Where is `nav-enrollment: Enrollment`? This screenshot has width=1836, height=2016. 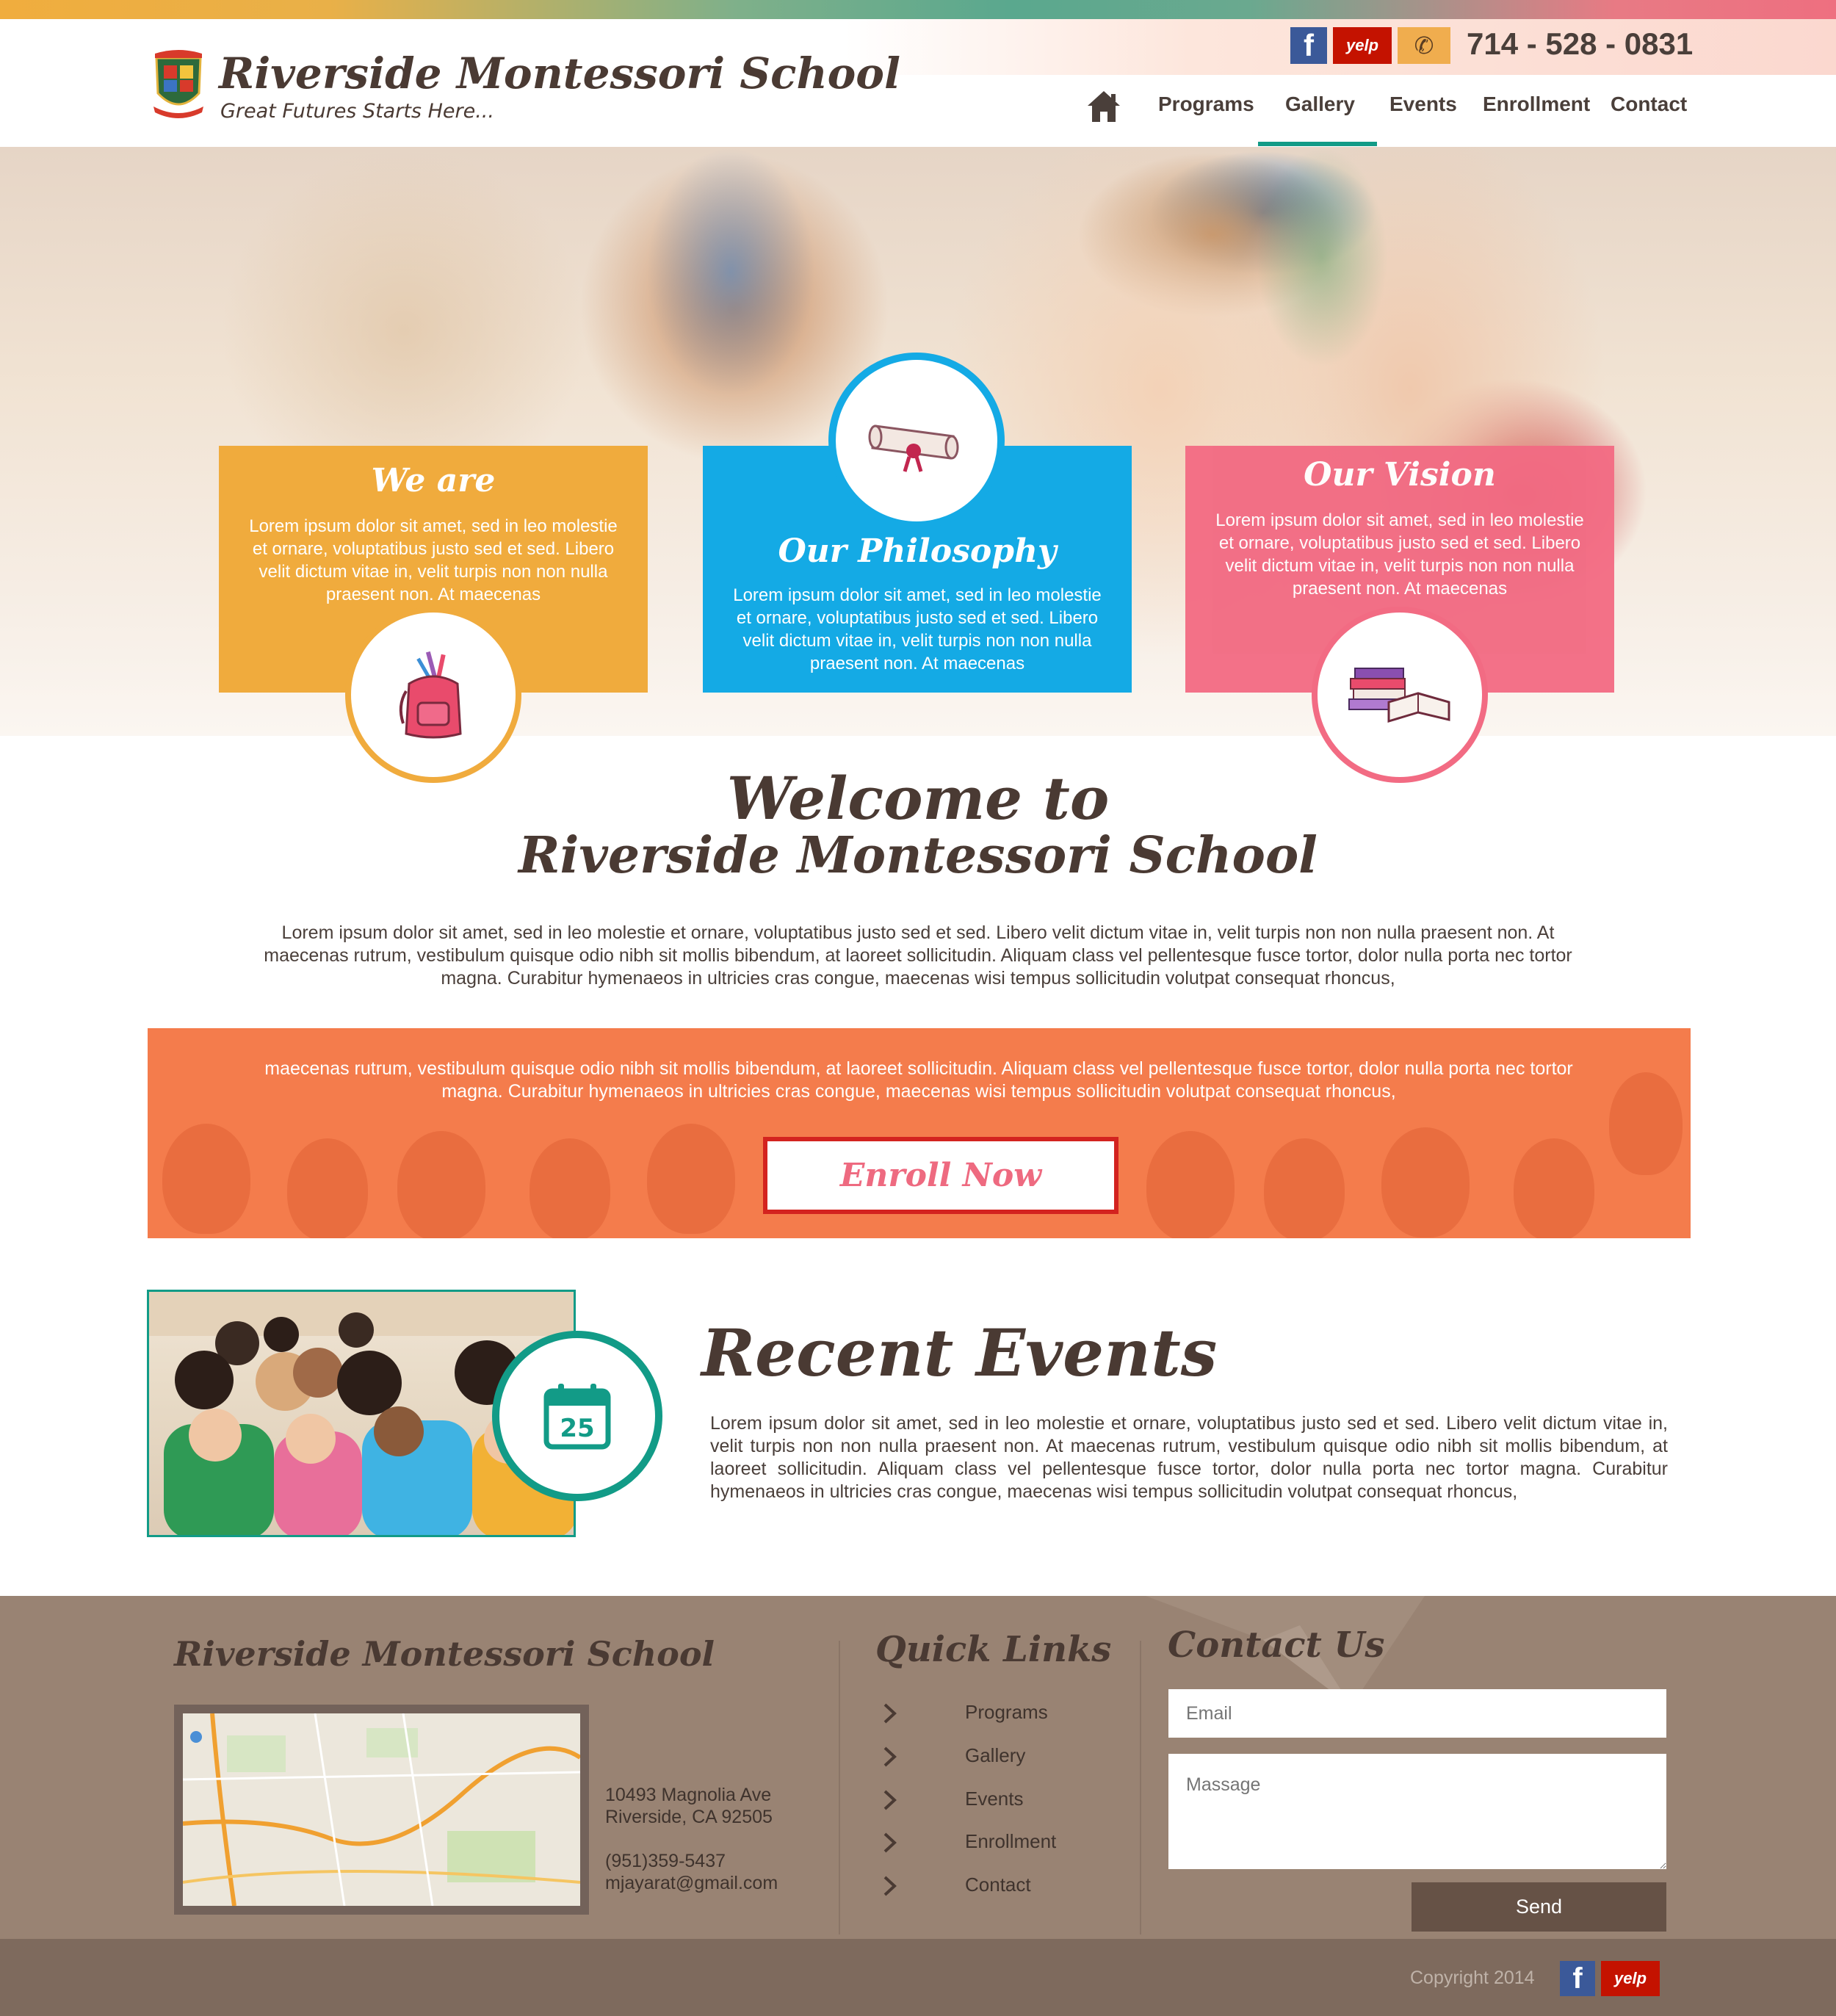
nav-enrollment: Enrollment is located at coordinates (1536, 104).